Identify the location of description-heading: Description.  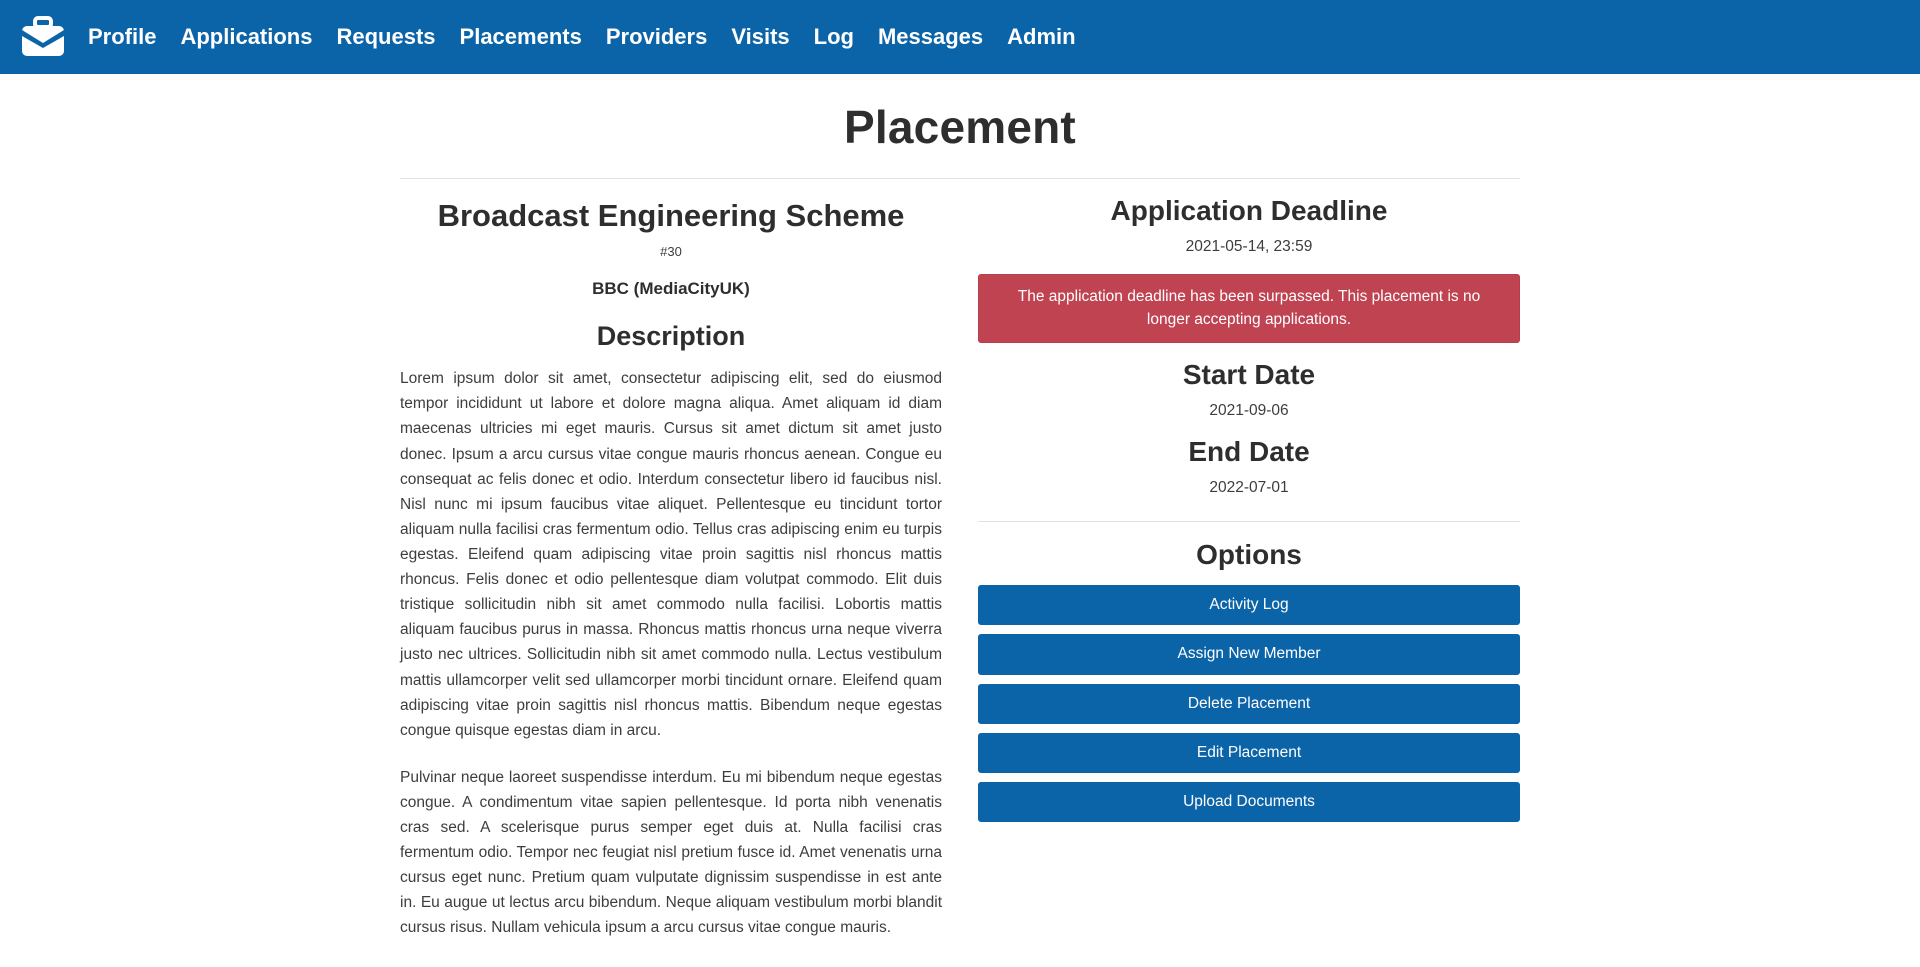
(671, 336).